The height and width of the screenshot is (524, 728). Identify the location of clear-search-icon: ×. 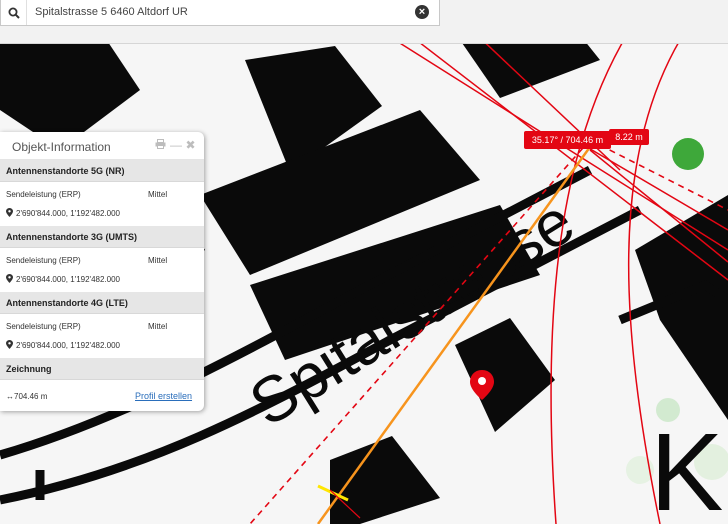
(422, 12).